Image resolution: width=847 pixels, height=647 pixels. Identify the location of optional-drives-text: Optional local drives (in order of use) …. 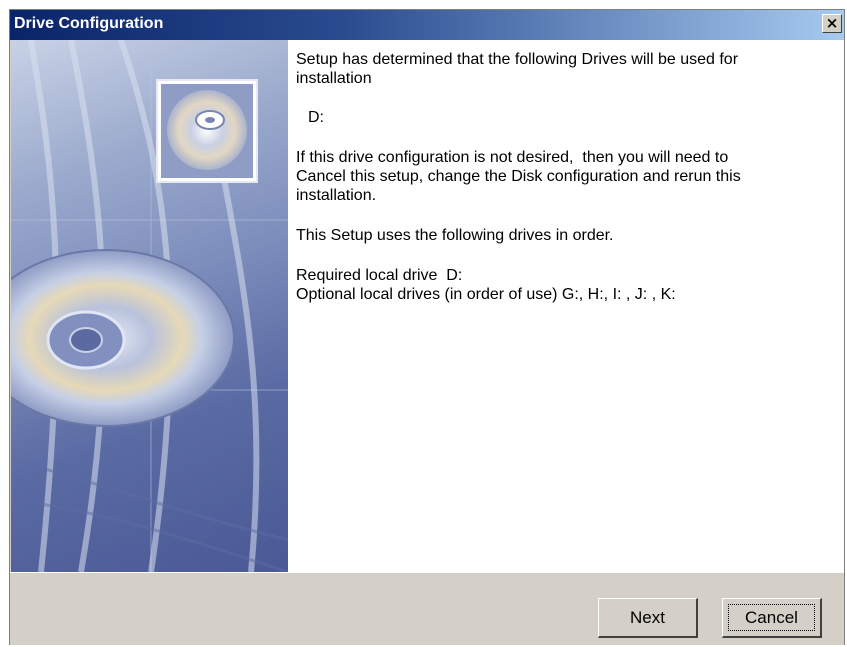
(486, 294).